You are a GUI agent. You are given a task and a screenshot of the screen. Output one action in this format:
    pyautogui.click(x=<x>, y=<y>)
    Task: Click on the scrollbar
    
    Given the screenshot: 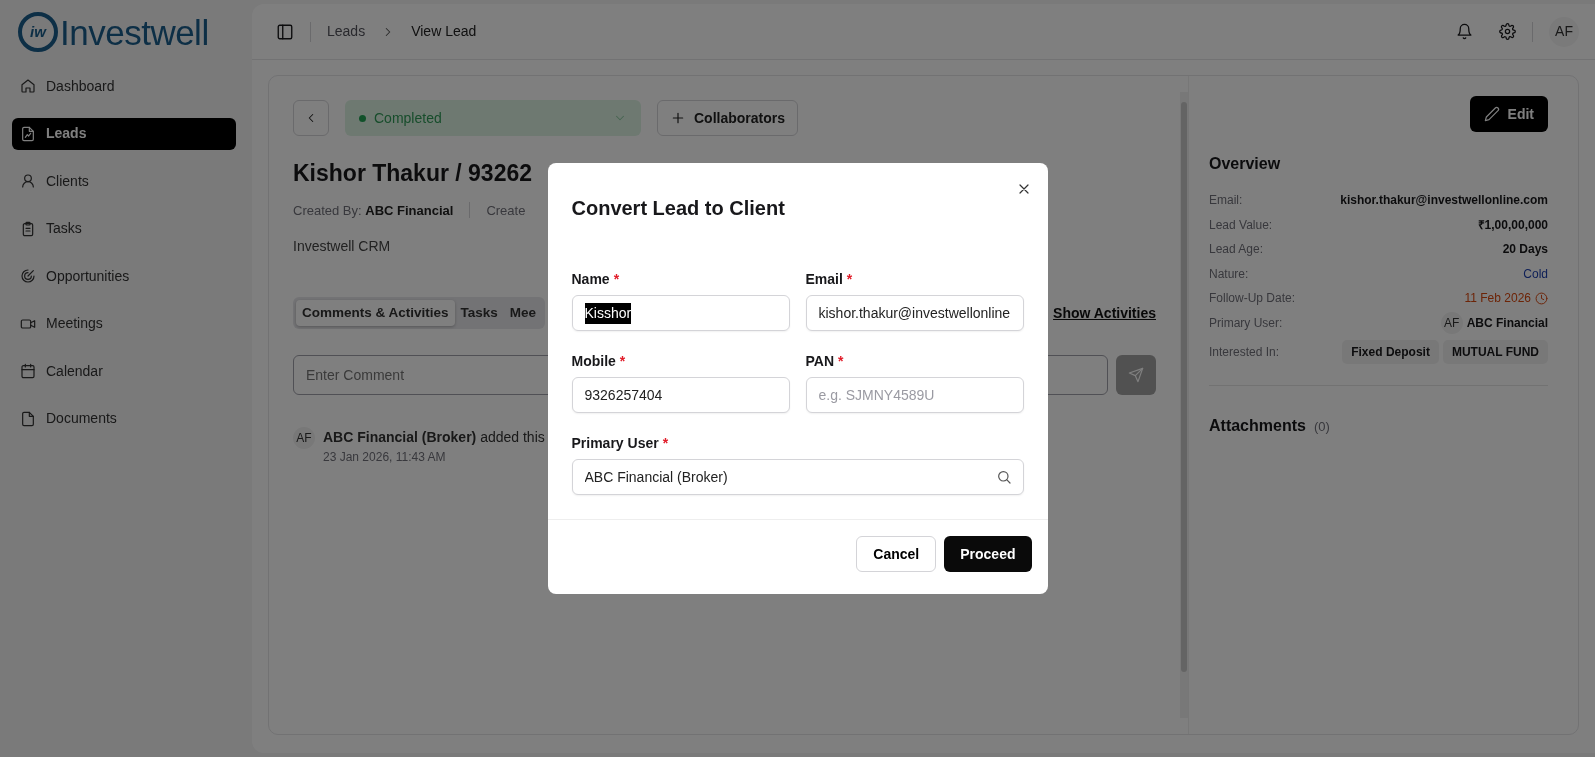 What is the action you would take?
    pyautogui.click(x=1184, y=405)
    